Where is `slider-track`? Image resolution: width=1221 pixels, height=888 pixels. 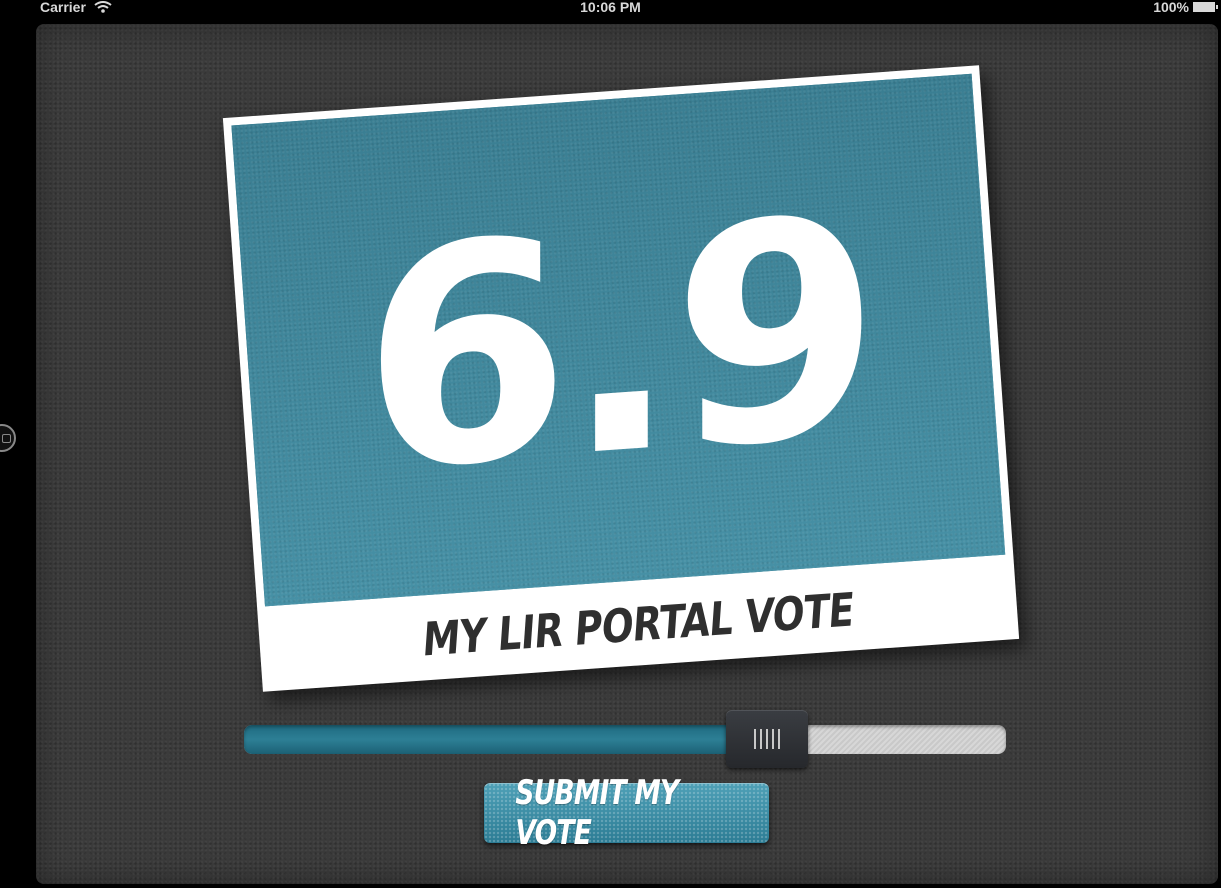
slider-track is located at coordinates (625, 739).